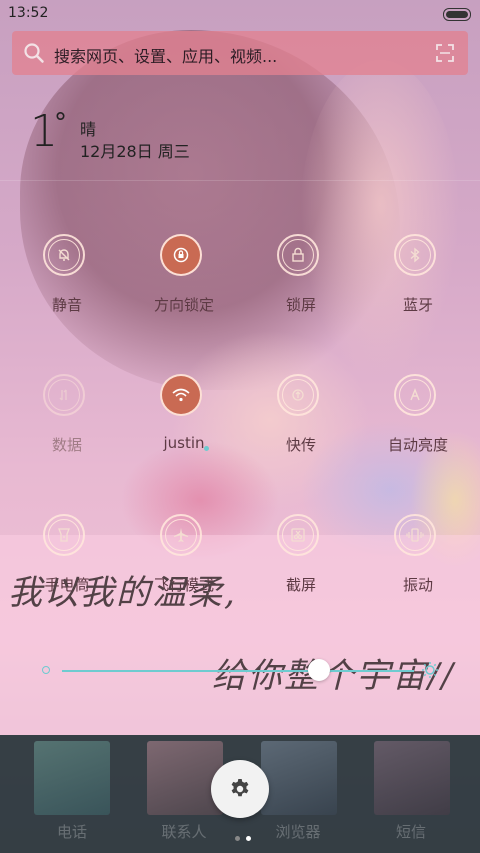 The width and height of the screenshot is (480, 853). What do you see at coordinates (183, 305) in the screenshot?
I see `toggle-label: 方向锁定` at bounding box center [183, 305].